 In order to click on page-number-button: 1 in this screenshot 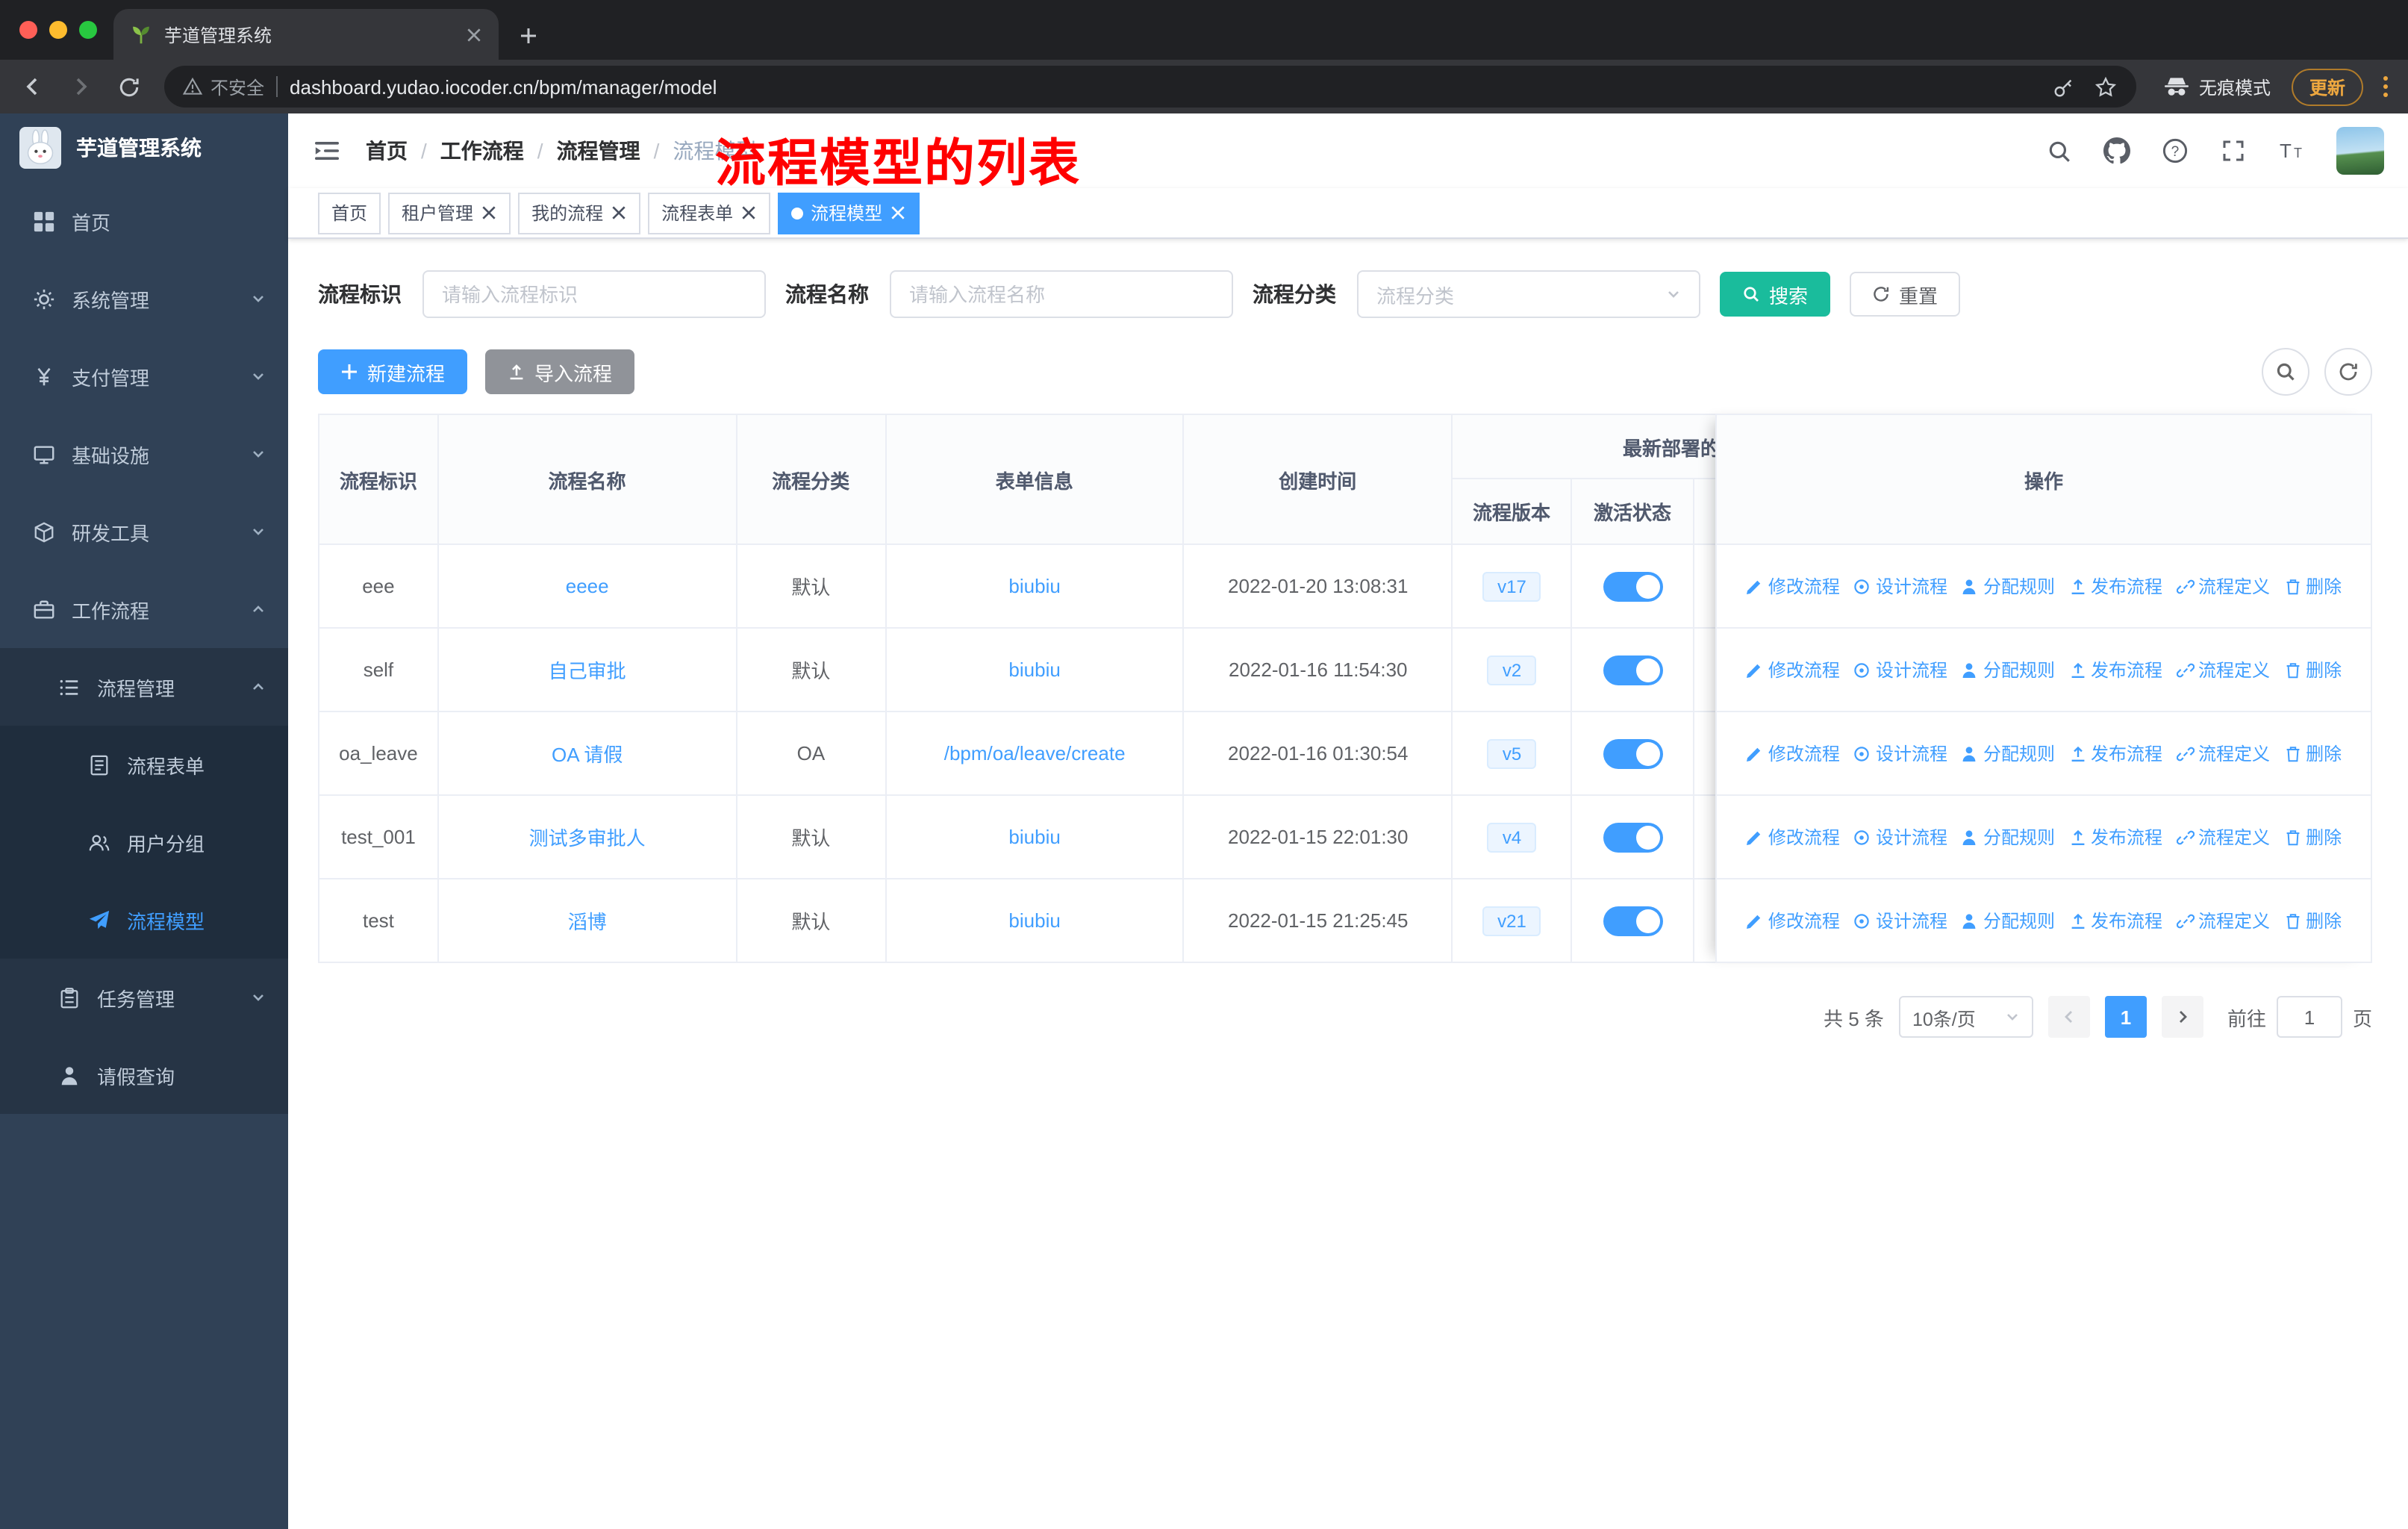, I will do `click(2125, 1017)`.